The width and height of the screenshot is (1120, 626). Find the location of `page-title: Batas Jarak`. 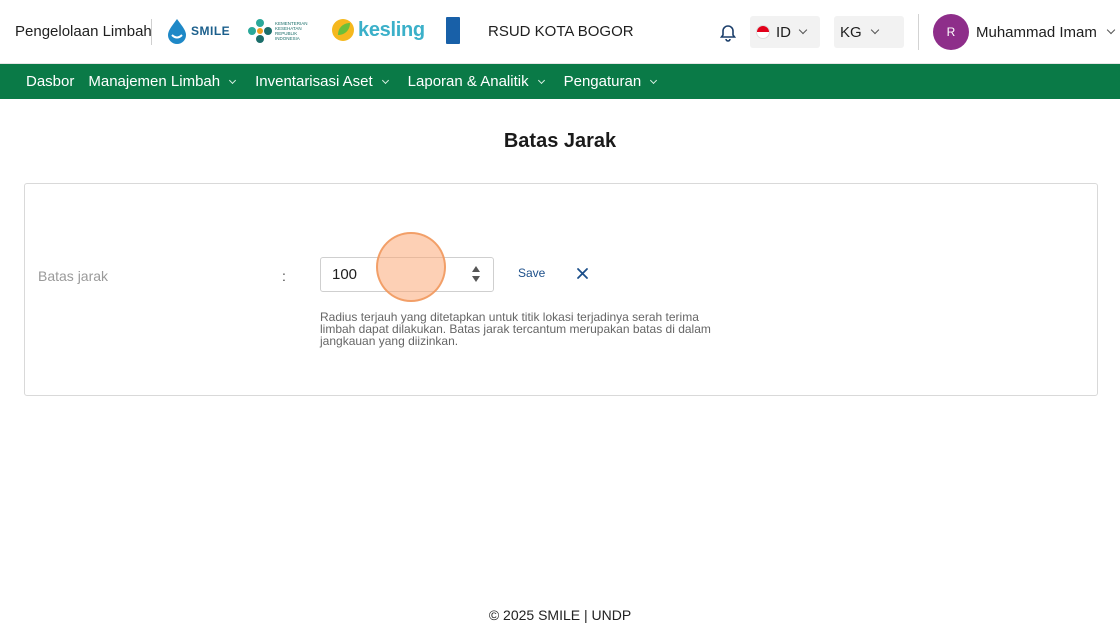

page-title: Batas Jarak is located at coordinates (560, 141).